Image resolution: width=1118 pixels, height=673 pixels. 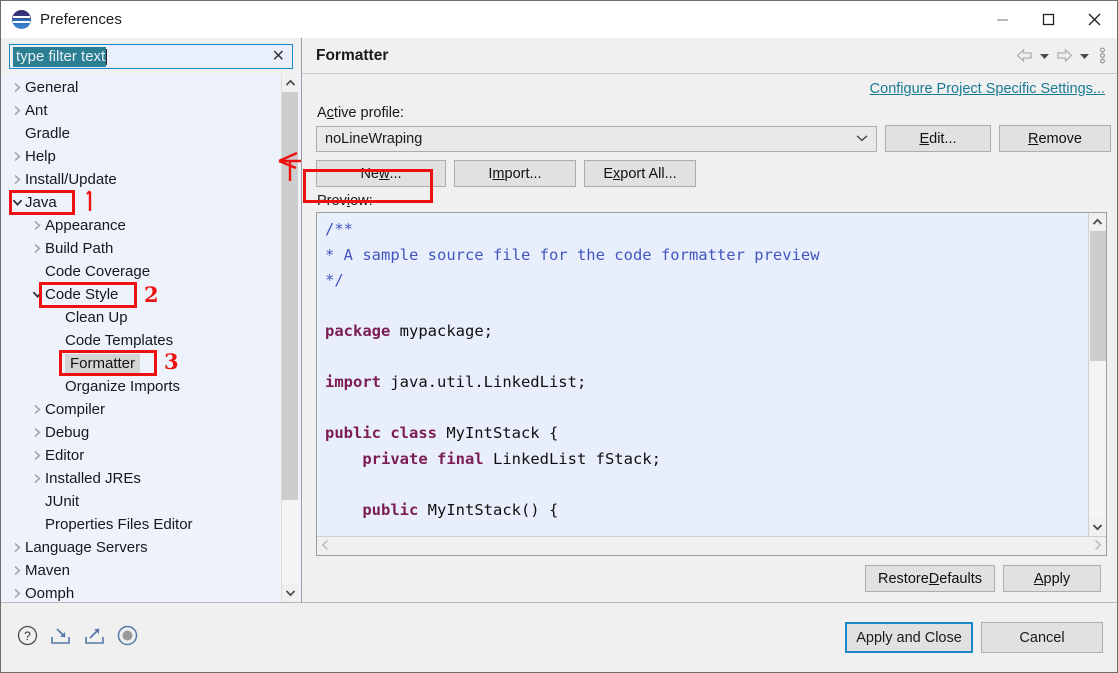 I want to click on apply-button: Apply, so click(x=1052, y=578).